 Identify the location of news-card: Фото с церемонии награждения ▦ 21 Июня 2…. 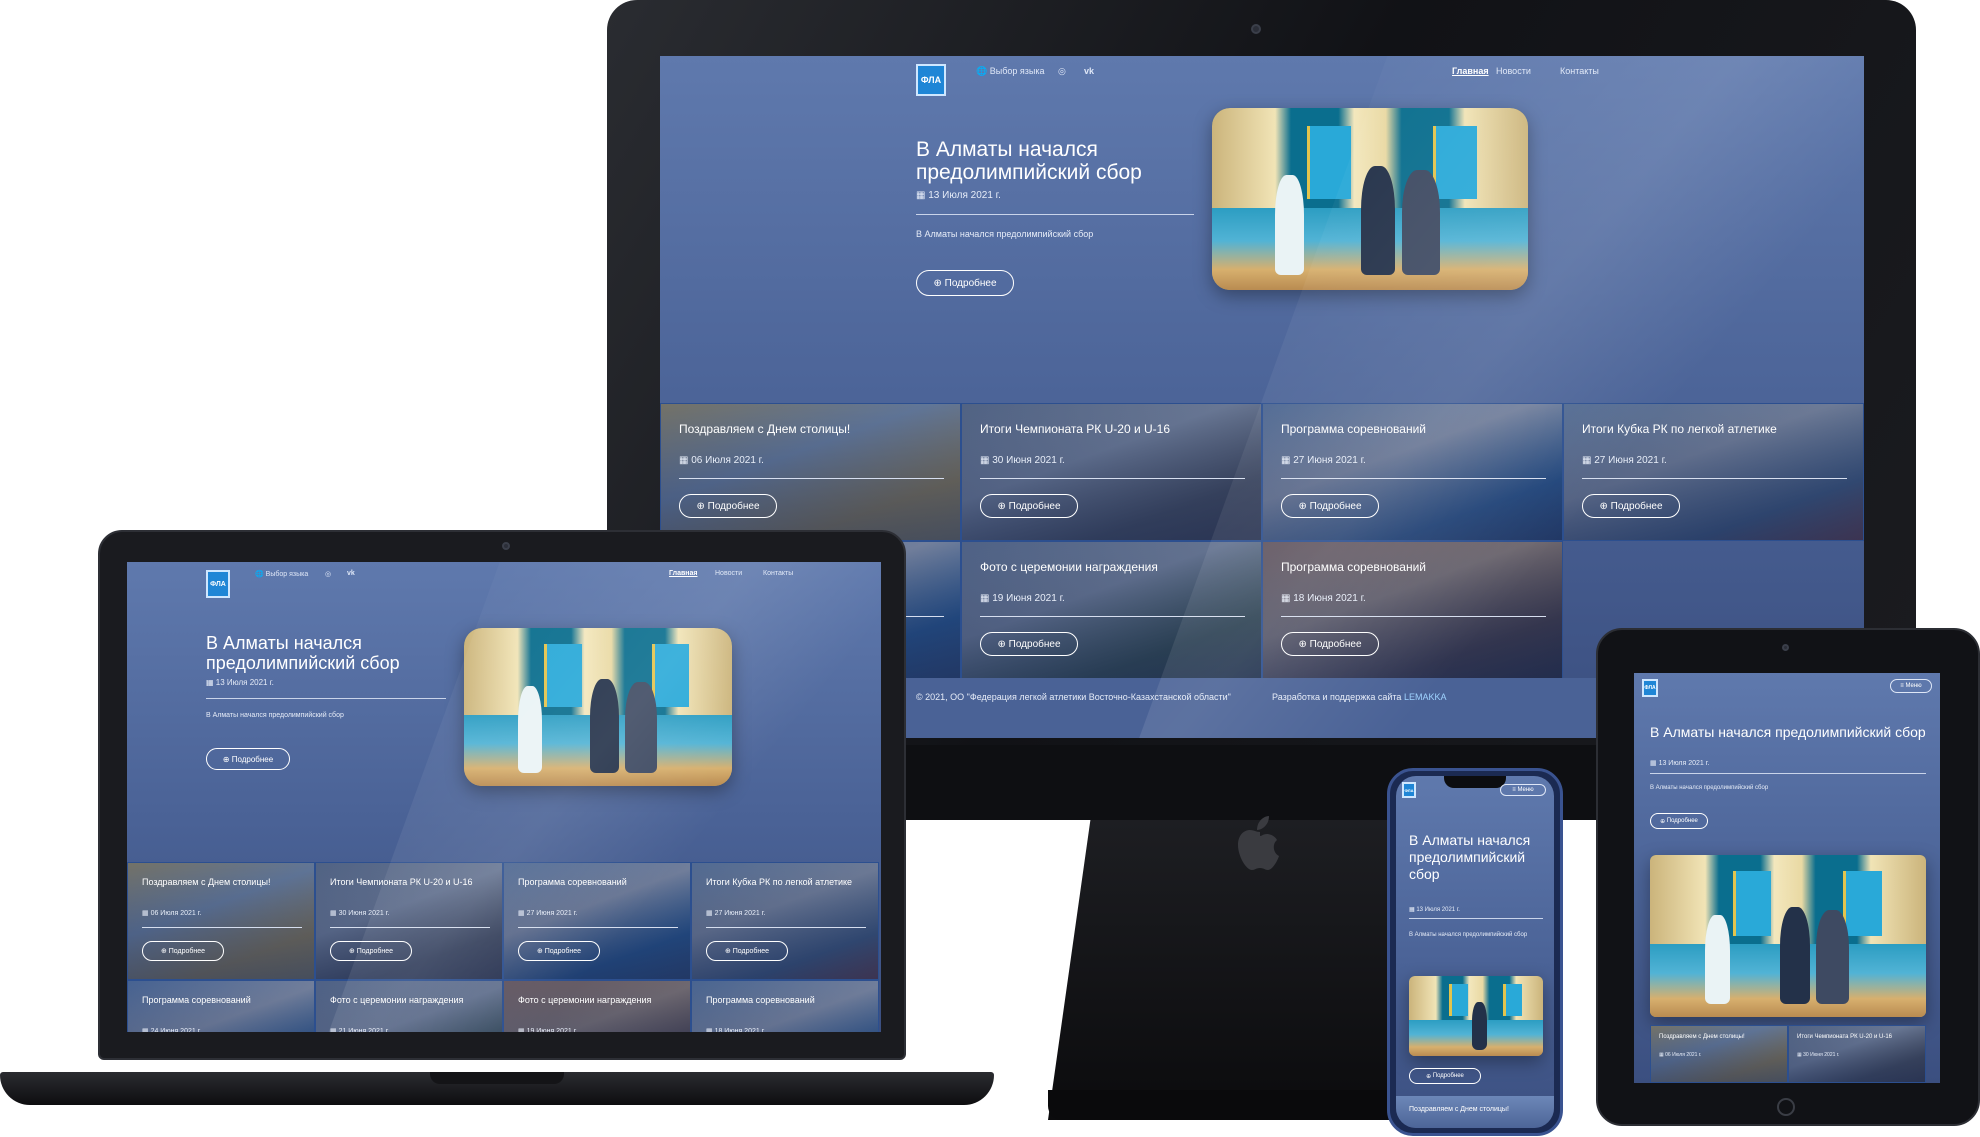
(409, 1006).